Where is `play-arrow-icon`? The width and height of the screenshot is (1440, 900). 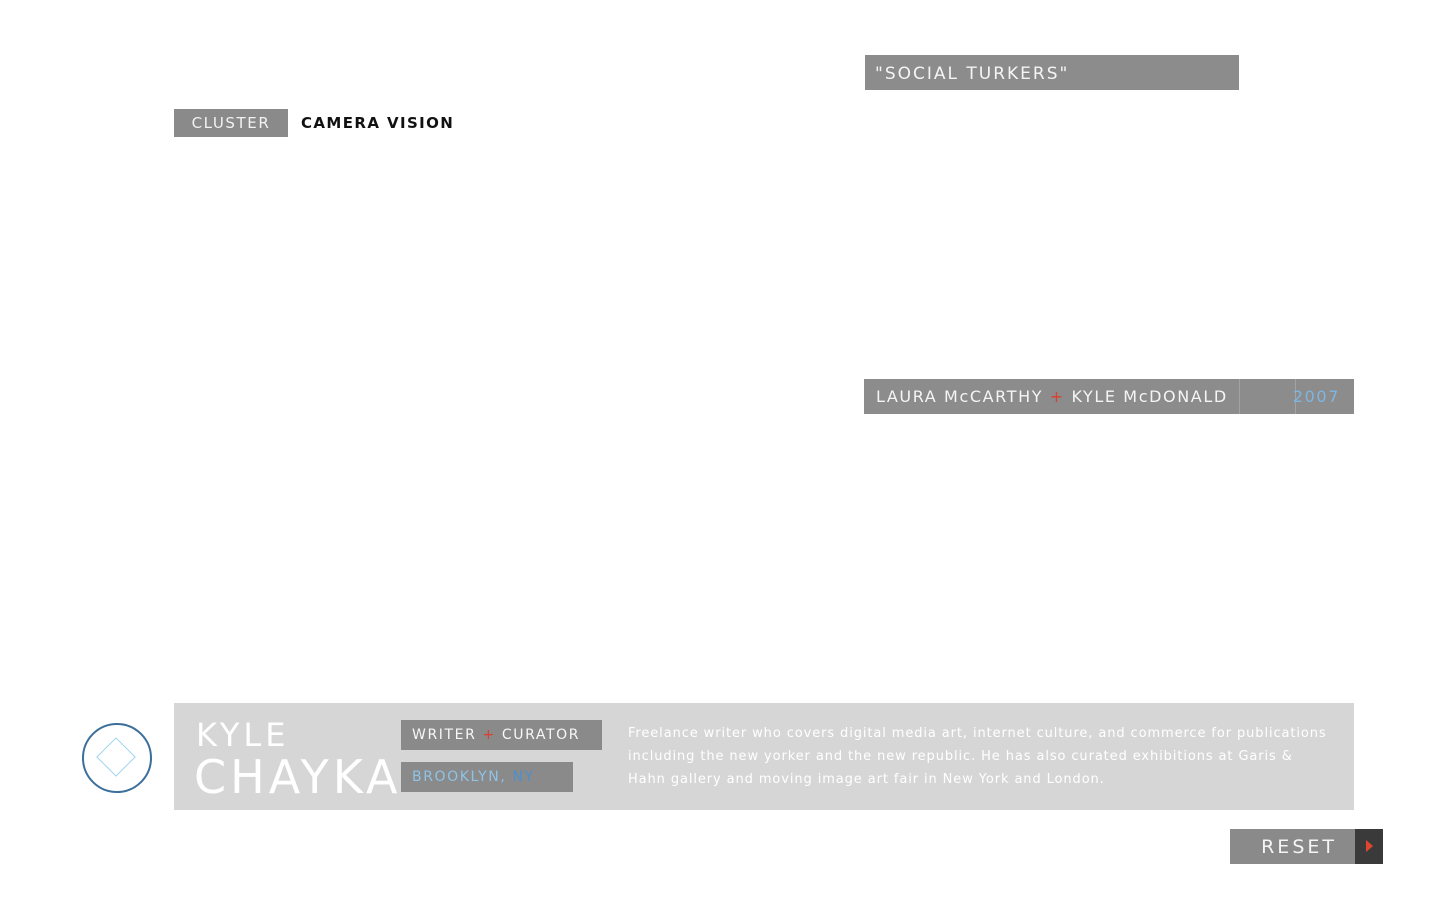
play-arrow-icon is located at coordinates (1369, 846).